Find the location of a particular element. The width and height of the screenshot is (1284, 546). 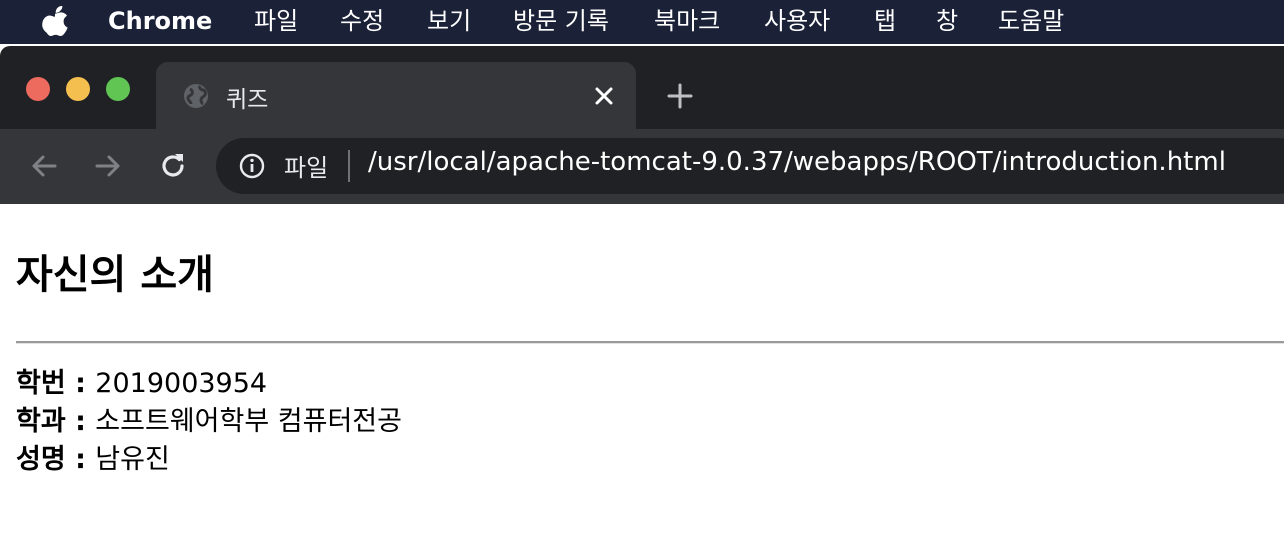

new-tab-plus-icon is located at coordinates (680, 96).